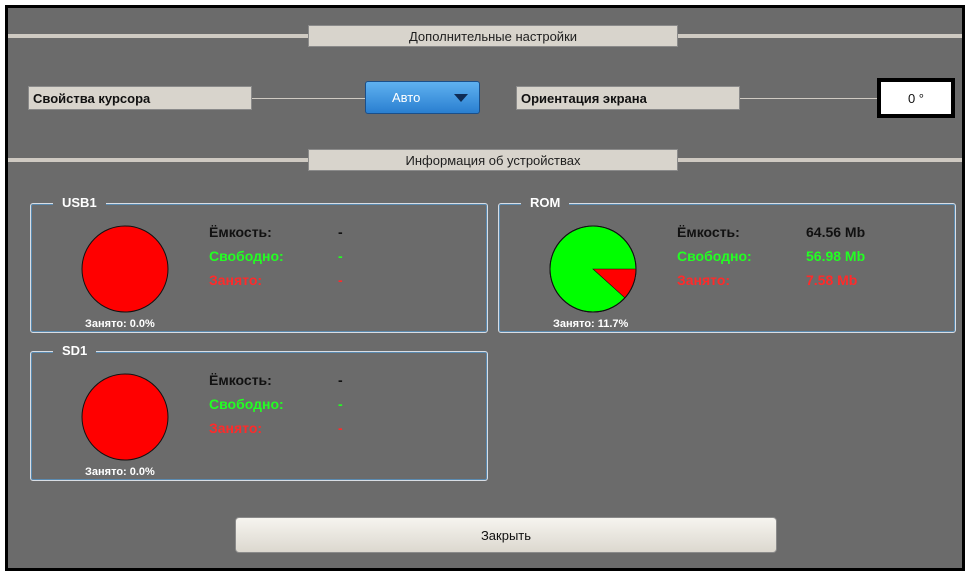 Image resolution: width=970 pixels, height=576 pixels. What do you see at coordinates (545, 202) in the screenshot?
I see `device-name: ROM` at bounding box center [545, 202].